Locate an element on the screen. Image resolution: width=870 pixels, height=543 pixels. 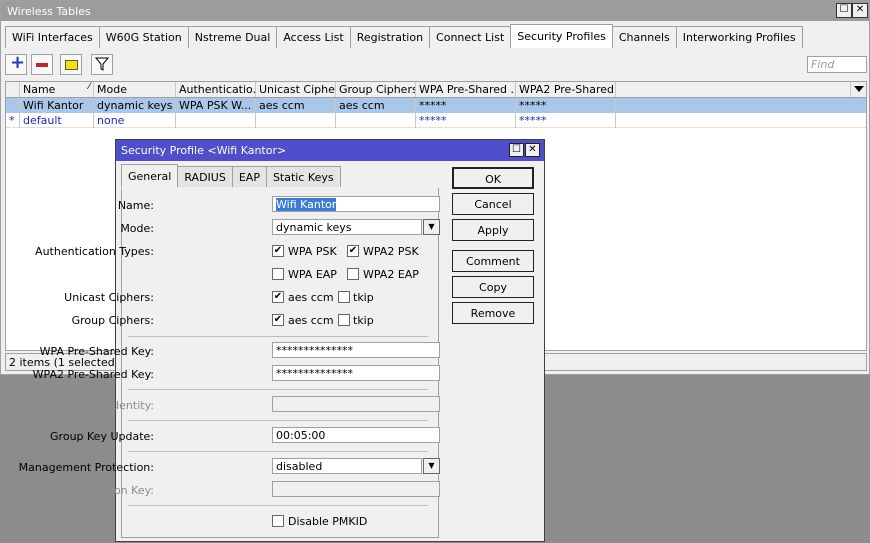
dialog-tab-bar: General RADIUS EAP Static Keys is located at coordinates (231, 175).